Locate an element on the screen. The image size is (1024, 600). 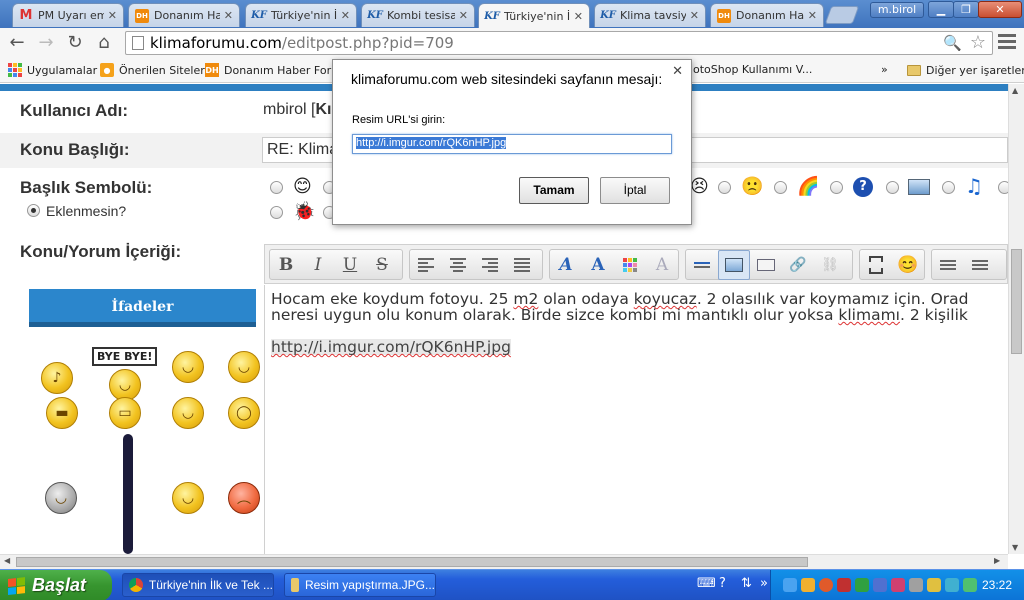
insert-email-icon is located at coordinates (766, 265).